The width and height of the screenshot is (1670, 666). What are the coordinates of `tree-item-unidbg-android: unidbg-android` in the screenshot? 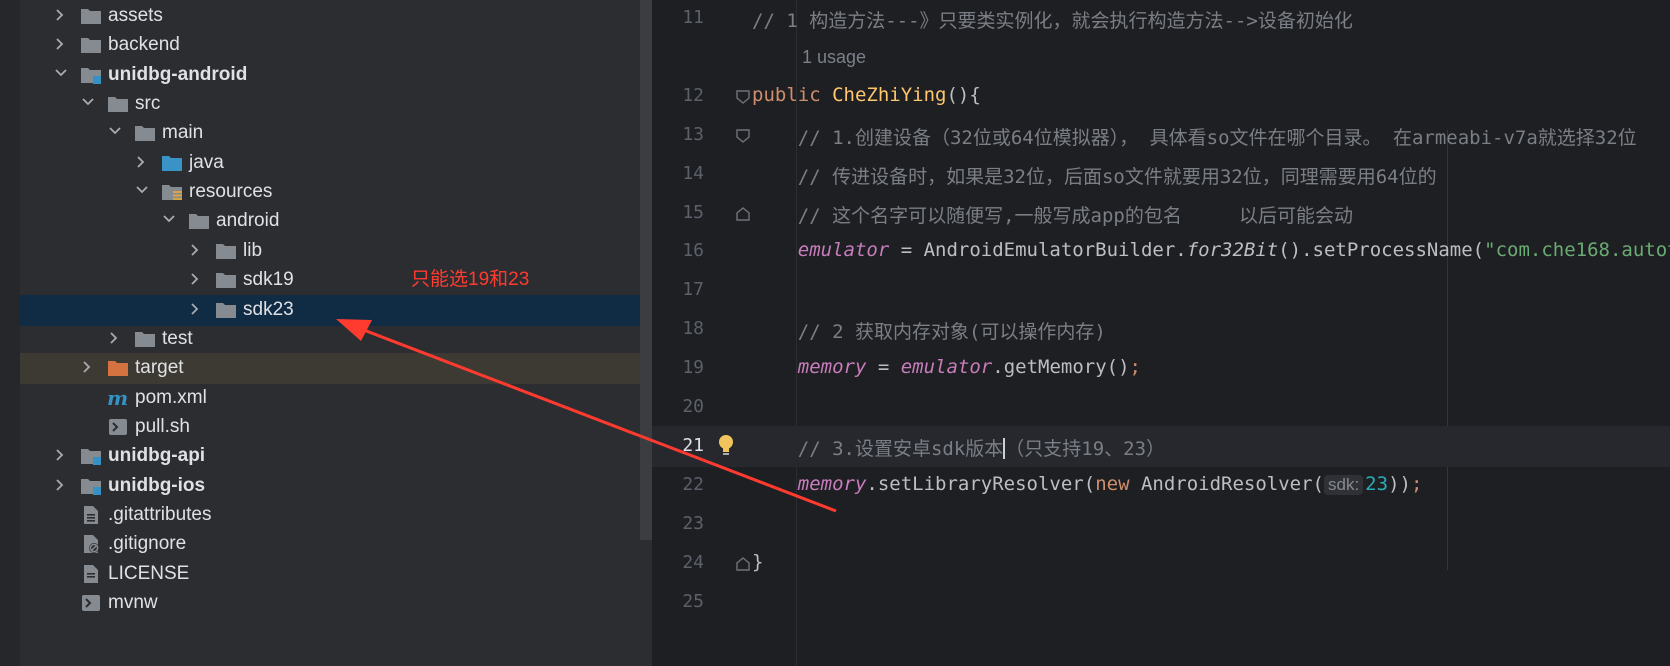 It's located at (336, 75).